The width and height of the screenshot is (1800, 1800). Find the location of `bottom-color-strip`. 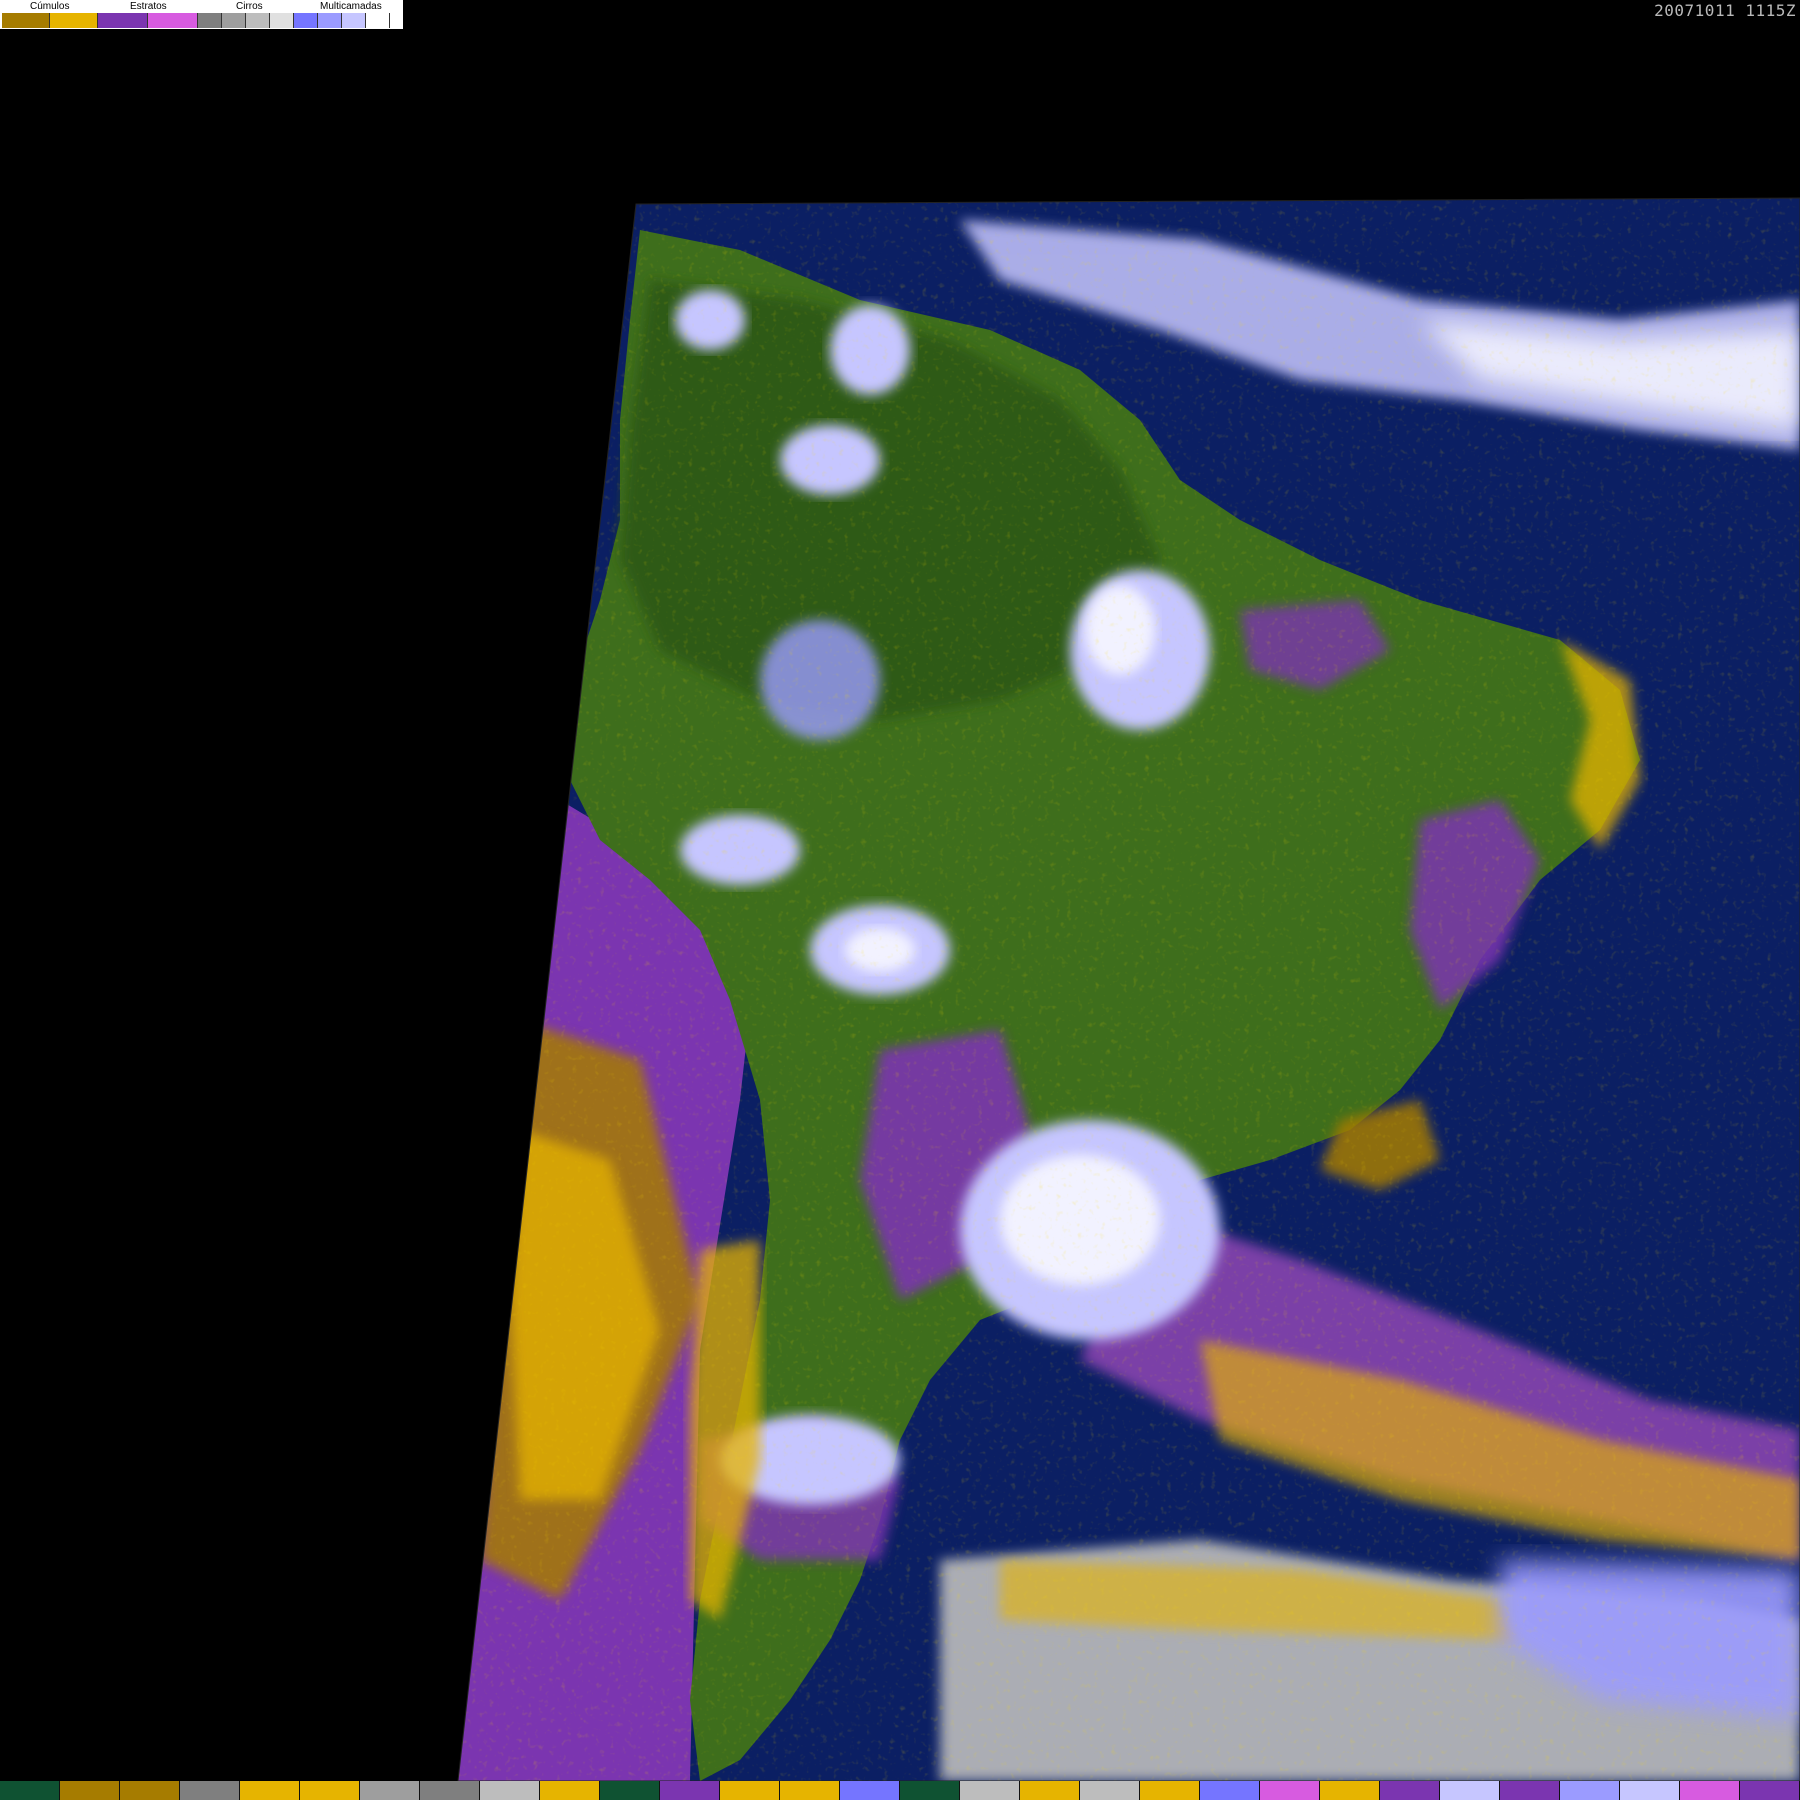

bottom-color-strip is located at coordinates (900, 1790).